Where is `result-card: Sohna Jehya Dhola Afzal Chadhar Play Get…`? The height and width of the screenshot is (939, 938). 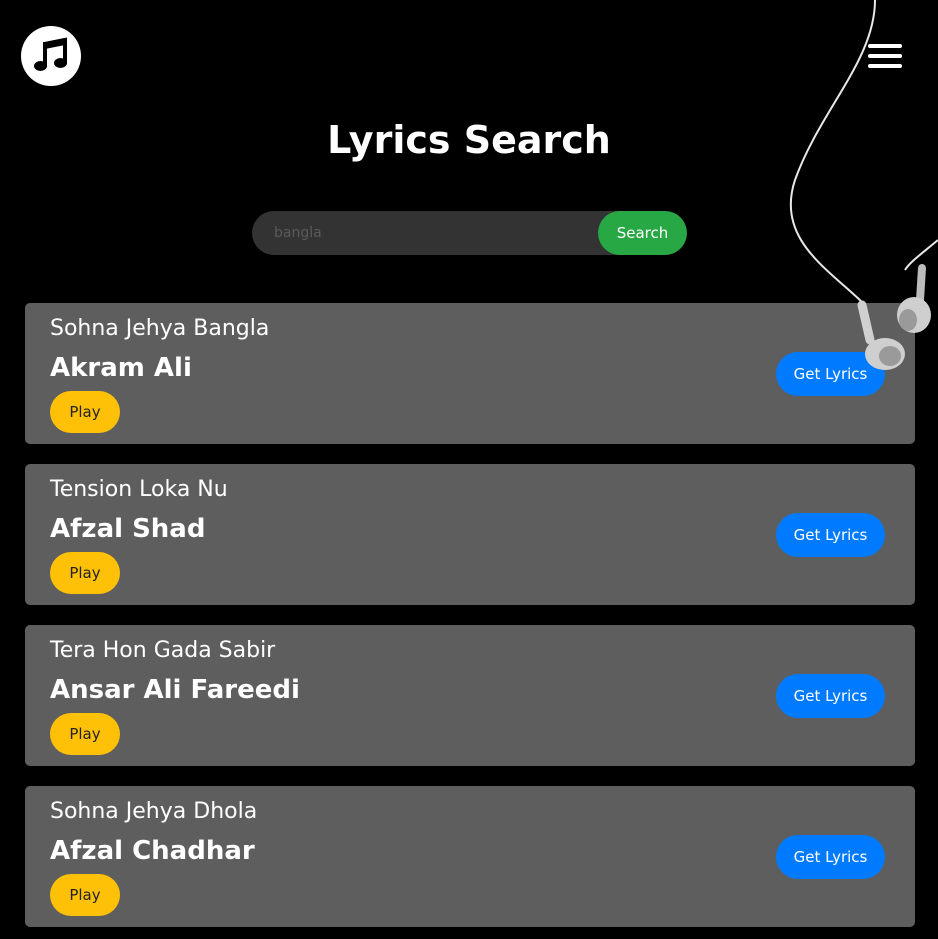 result-card: Sohna Jehya Dhola Afzal Chadhar Play Get… is located at coordinates (470, 856).